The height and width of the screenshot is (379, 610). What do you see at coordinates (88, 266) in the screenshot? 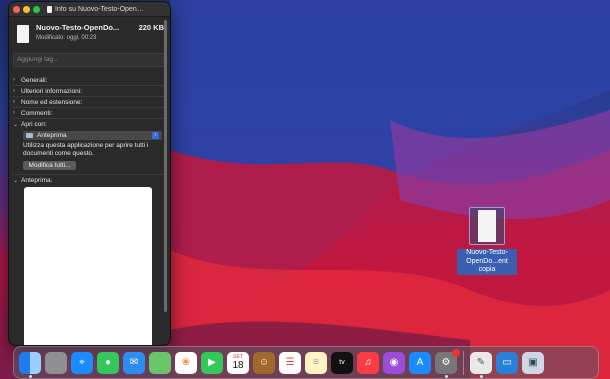
I see `preview-thumbnail` at bounding box center [88, 266].